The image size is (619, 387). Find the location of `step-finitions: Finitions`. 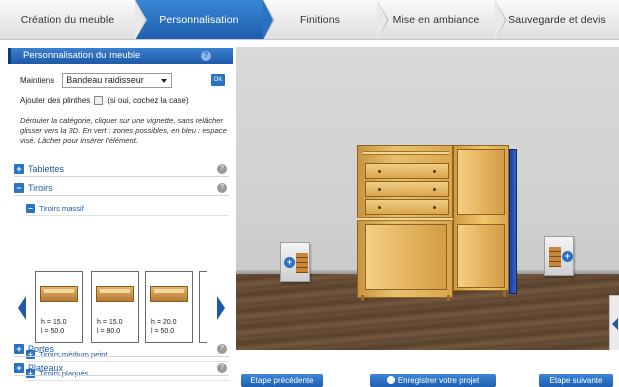

step-finitions: Finitions is located at coordinates (326, 20).